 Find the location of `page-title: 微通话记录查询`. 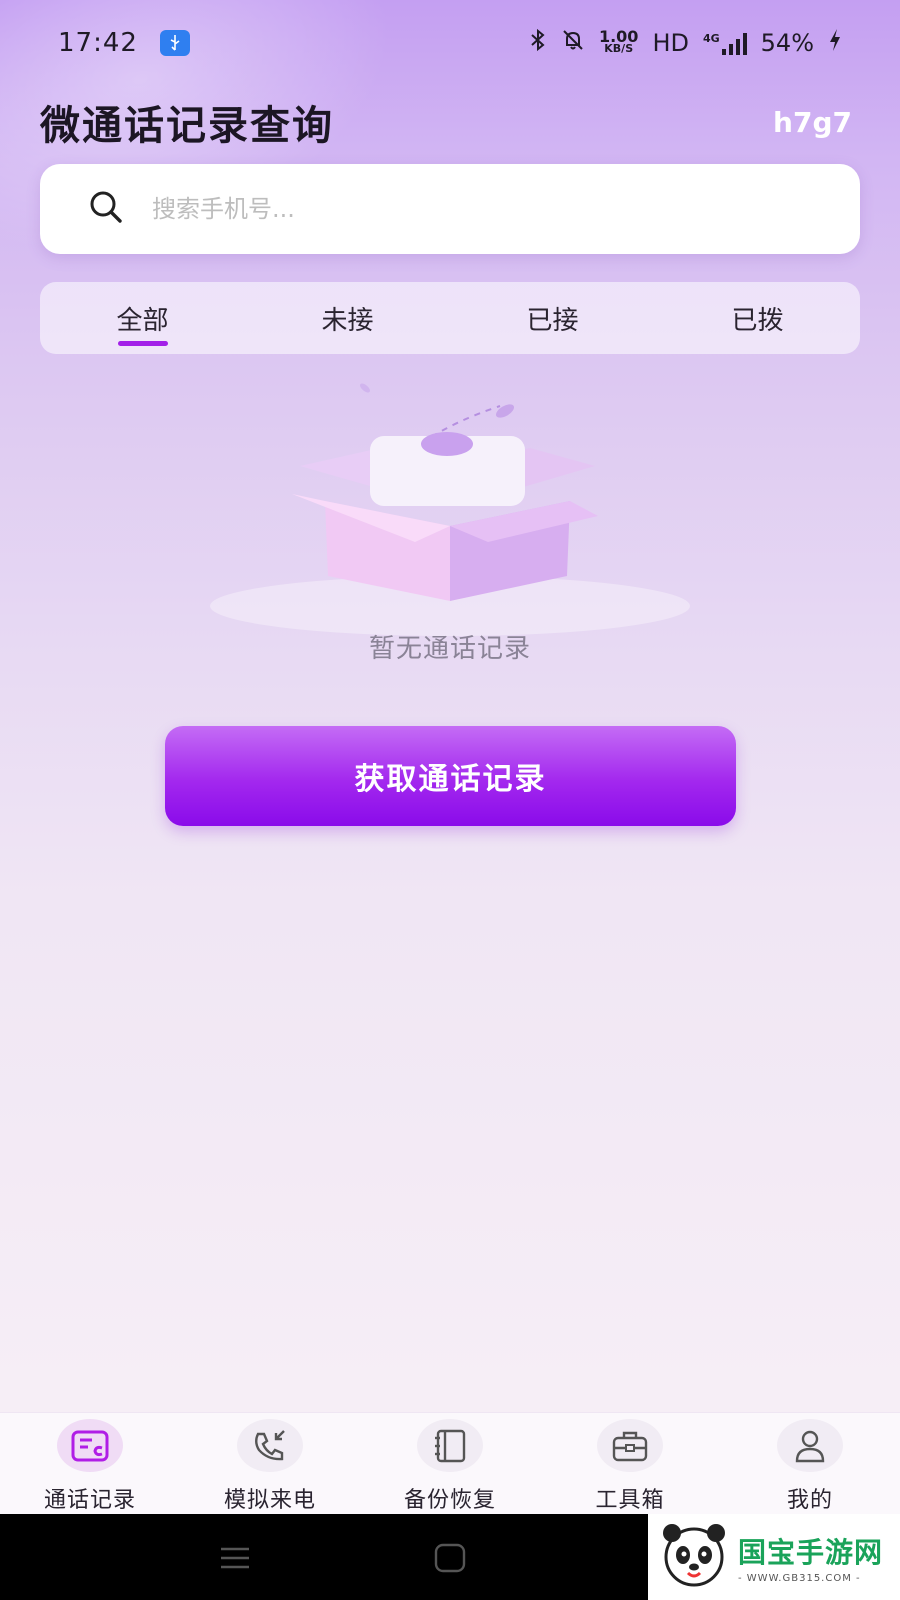

page-title: 微通话记录查询 is located at coordinates (187, 126).